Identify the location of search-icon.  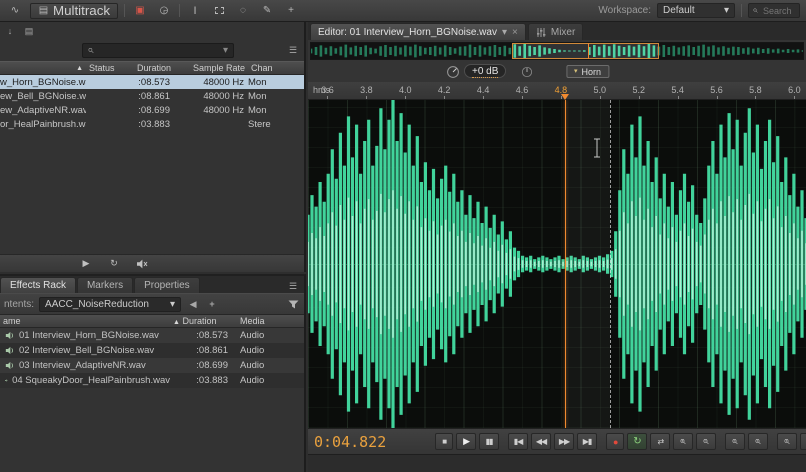
(755, 10).